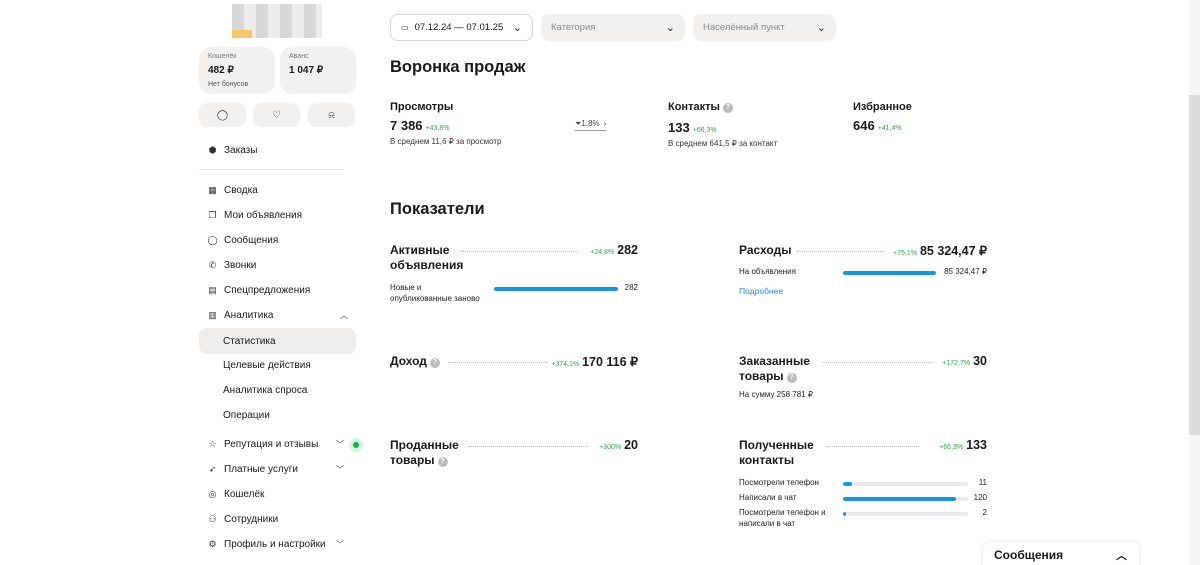 Image resolution: width=1200 pixels, height=565 pixels. I want to click on views-count: 7 386, so click(406, 125).